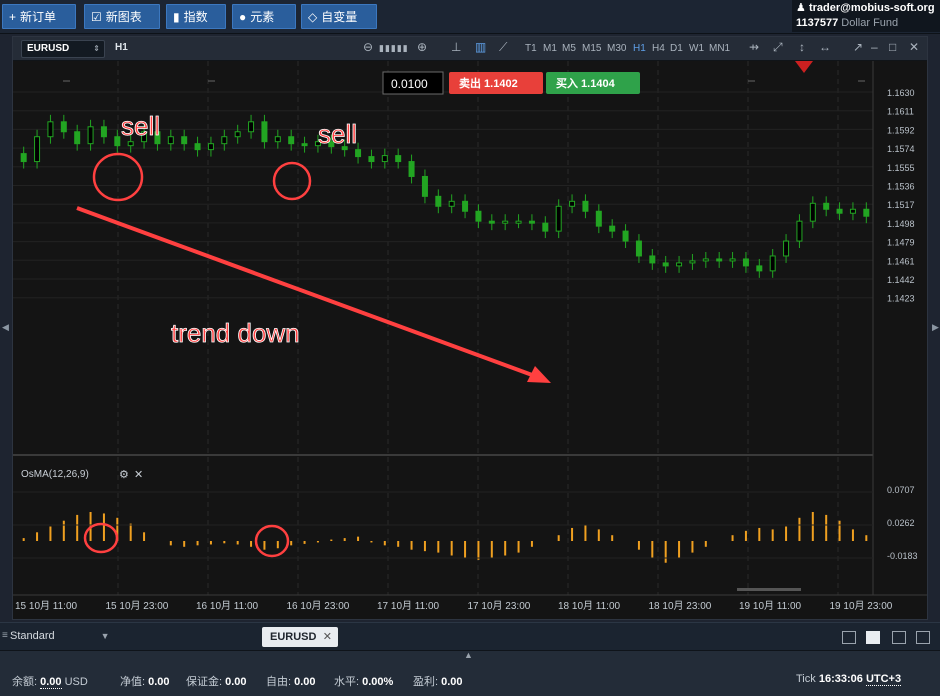 The width and height of the screenshot is (940, 696). I want to click on level-label: 水平:, so click(347, 682).